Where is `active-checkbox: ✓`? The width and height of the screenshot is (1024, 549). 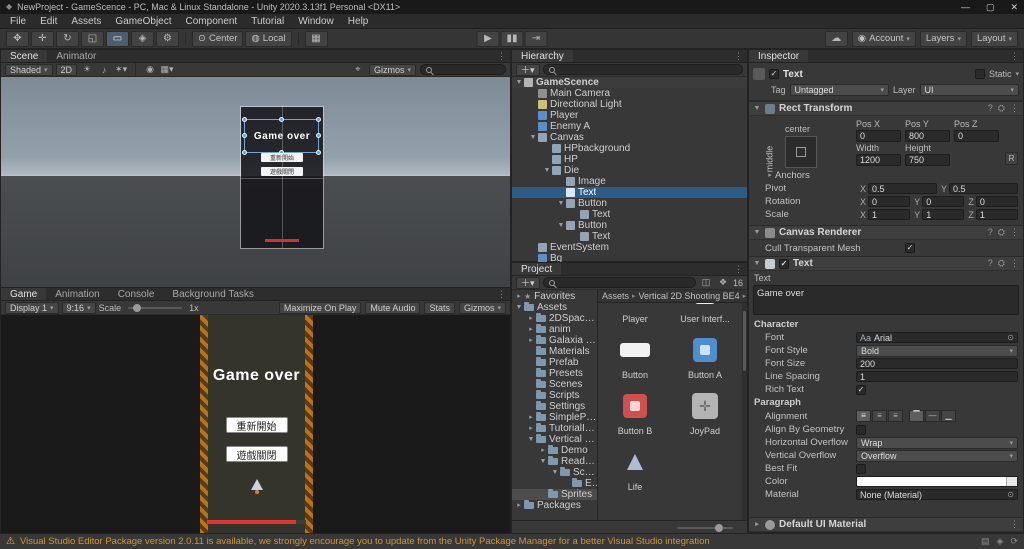 active-checkbox: ✓ is located at coordinates (774, 74).